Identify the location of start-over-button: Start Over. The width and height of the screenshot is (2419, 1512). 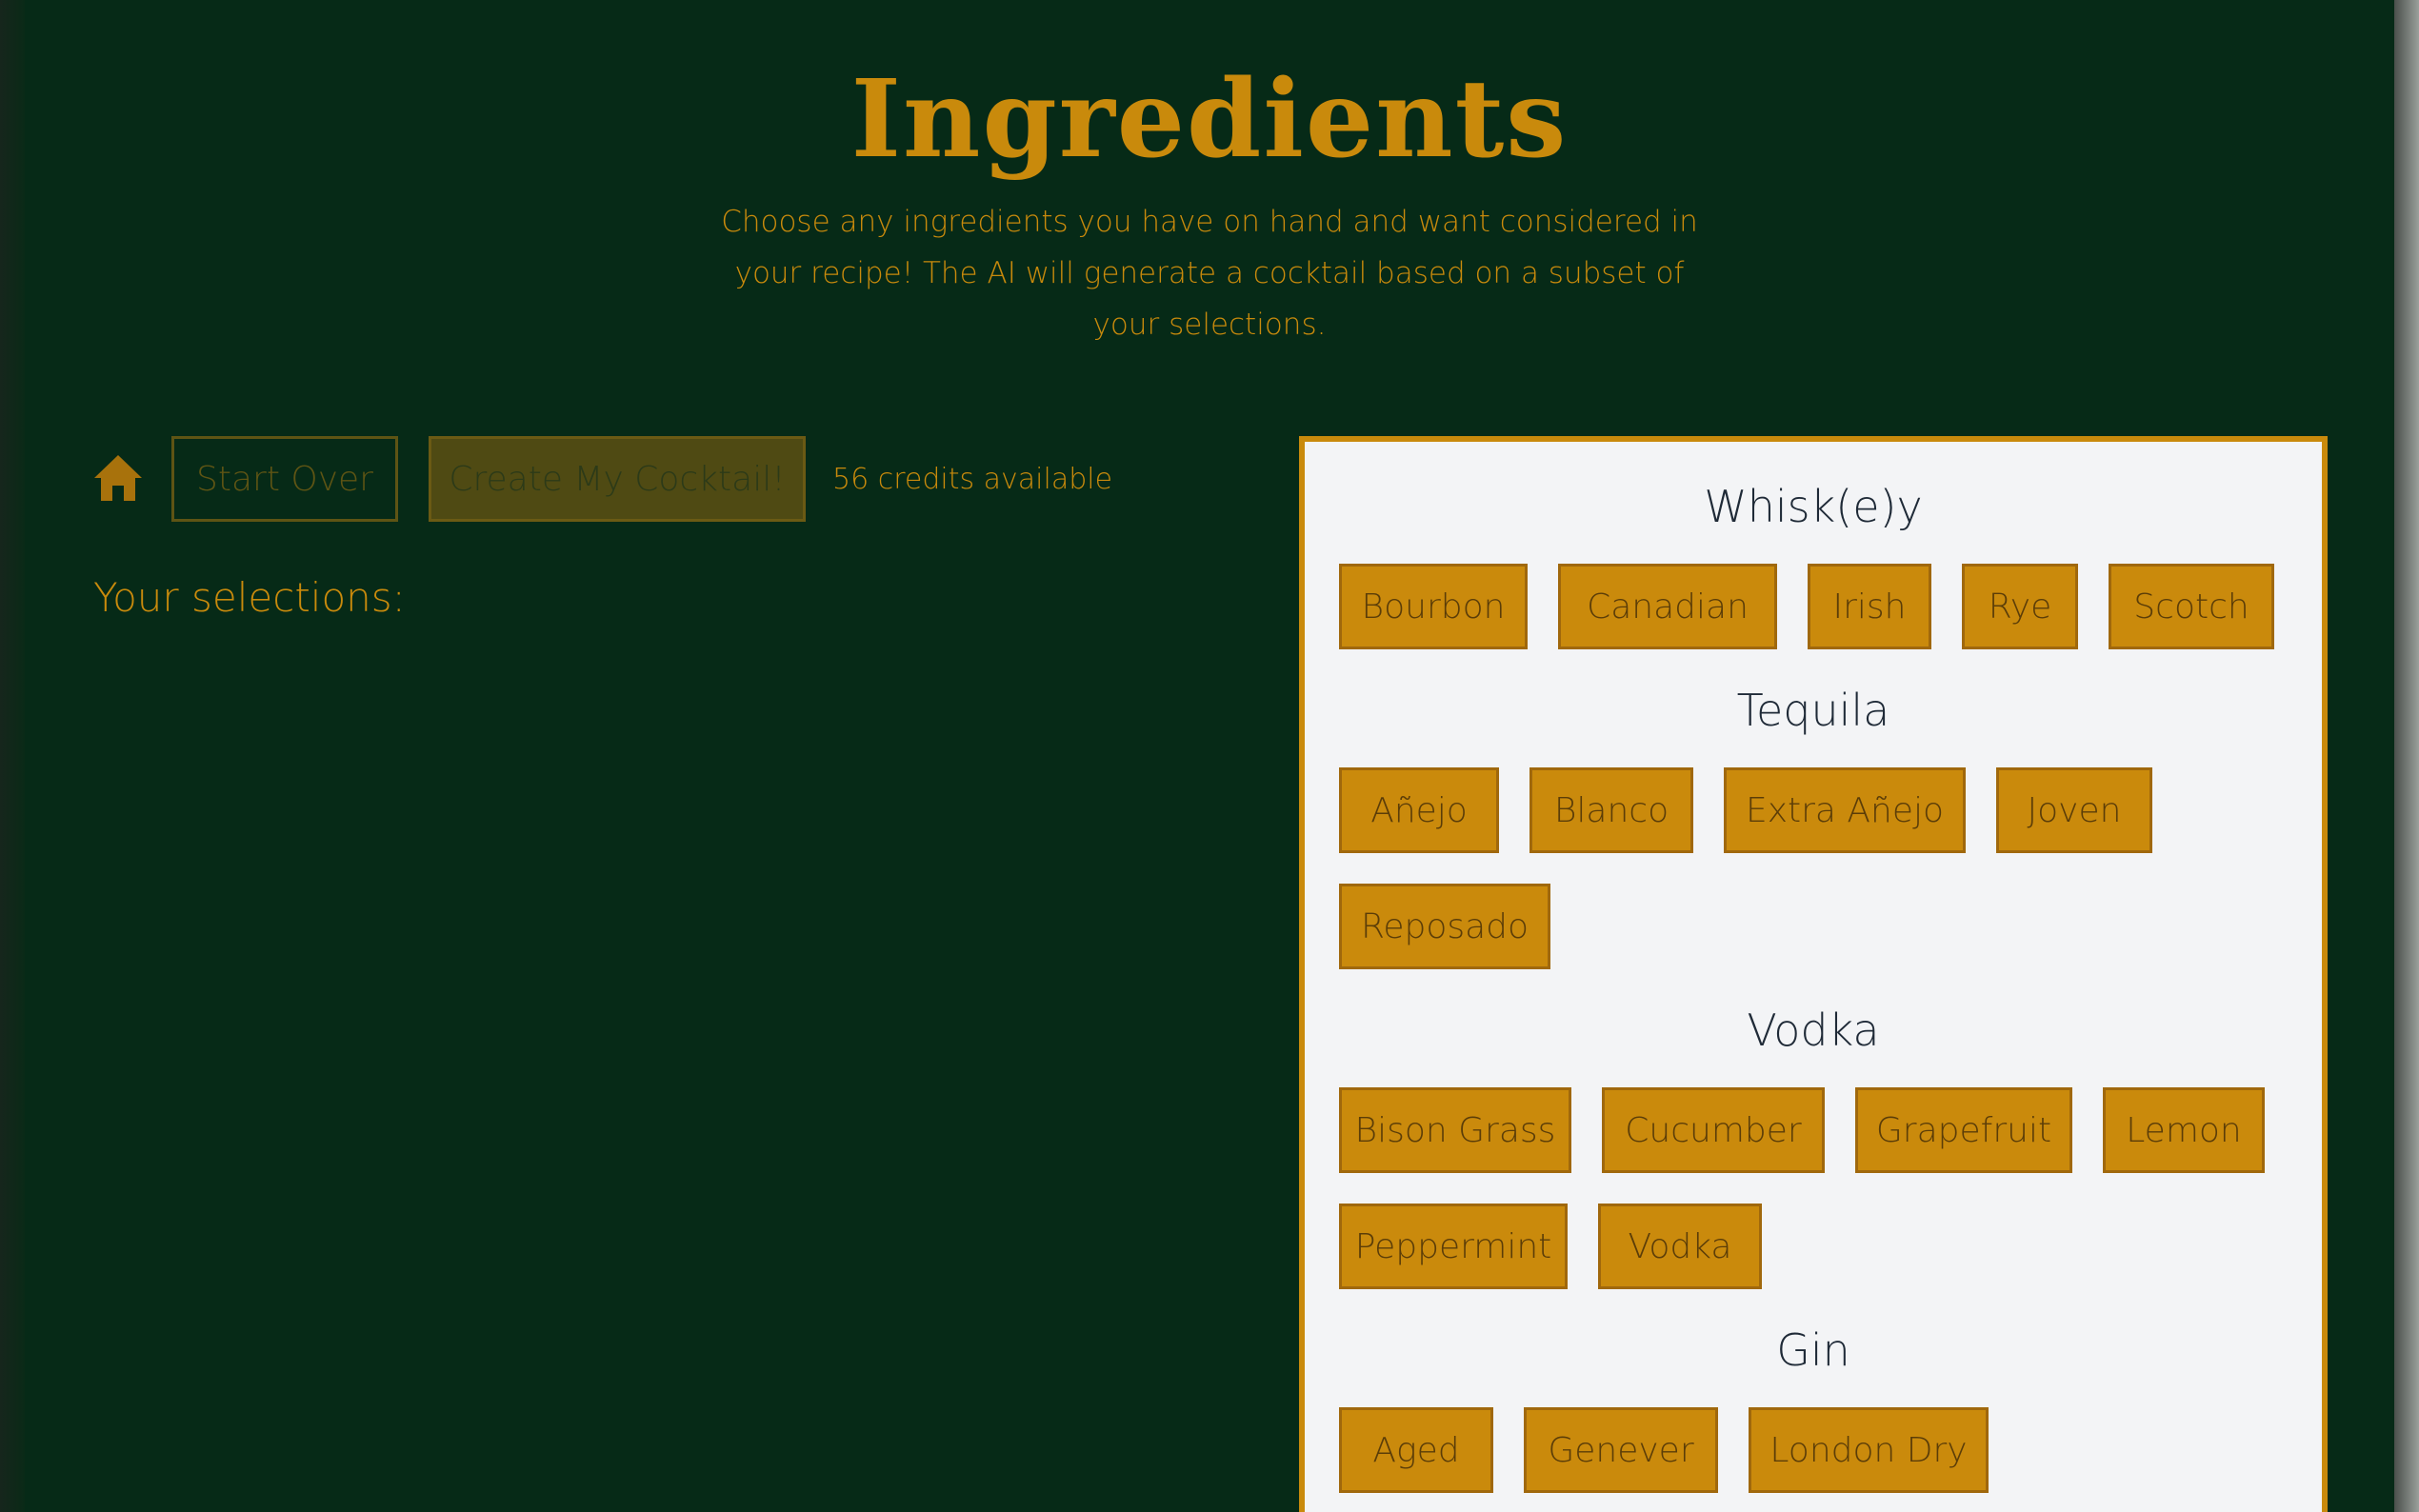
(284, 479).